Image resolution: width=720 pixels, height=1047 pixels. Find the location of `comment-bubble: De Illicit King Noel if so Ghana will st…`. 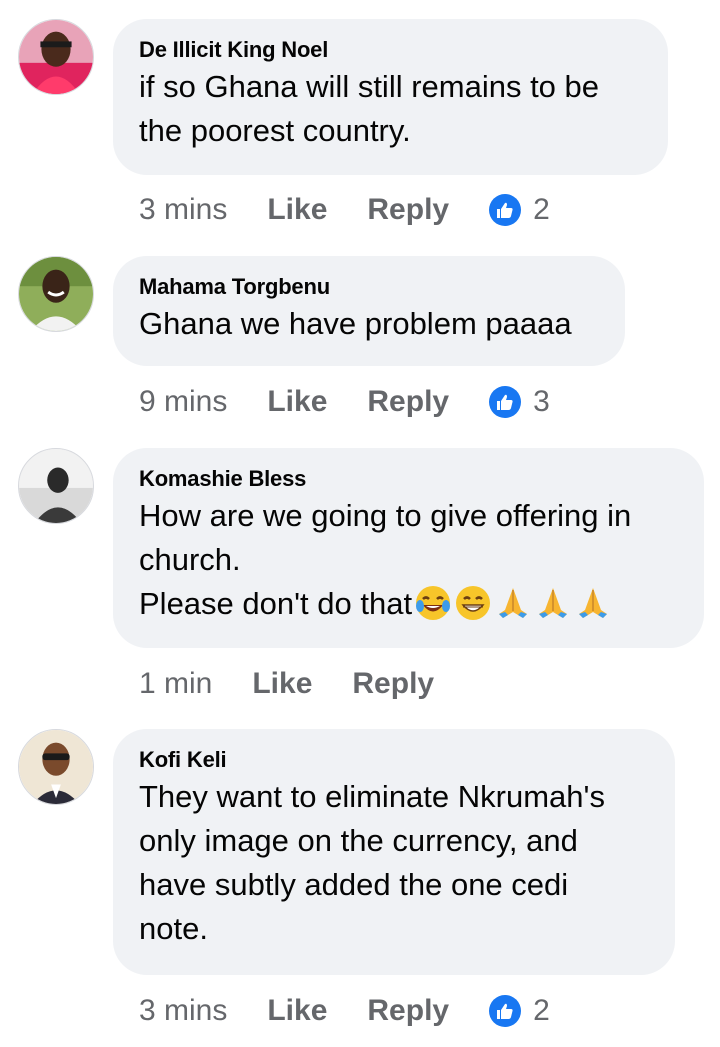

comment-bubble: De Illicit King Noel if so Ghana will st… is located at coordinates (390, 97).